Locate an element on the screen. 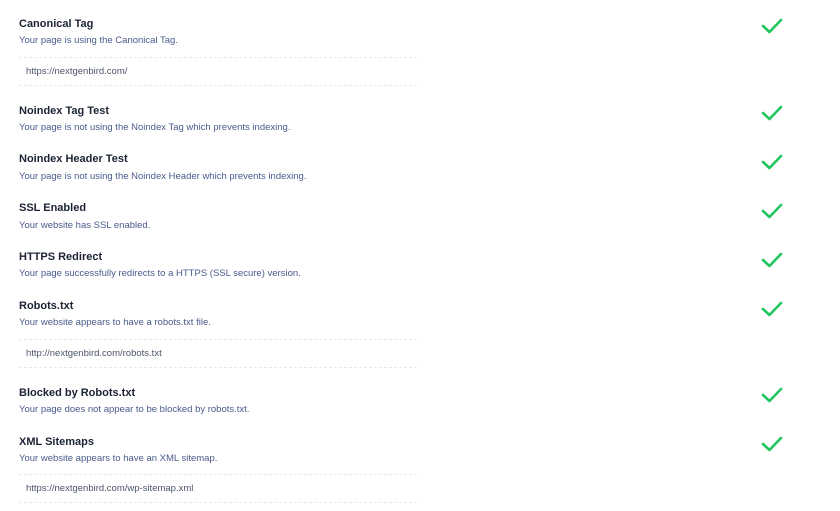 The height and width of the screenshot is (511, 840). check-url-box: https://nextgenbird.com/wp-sitemap.xml is located at coordinates (218, 488).